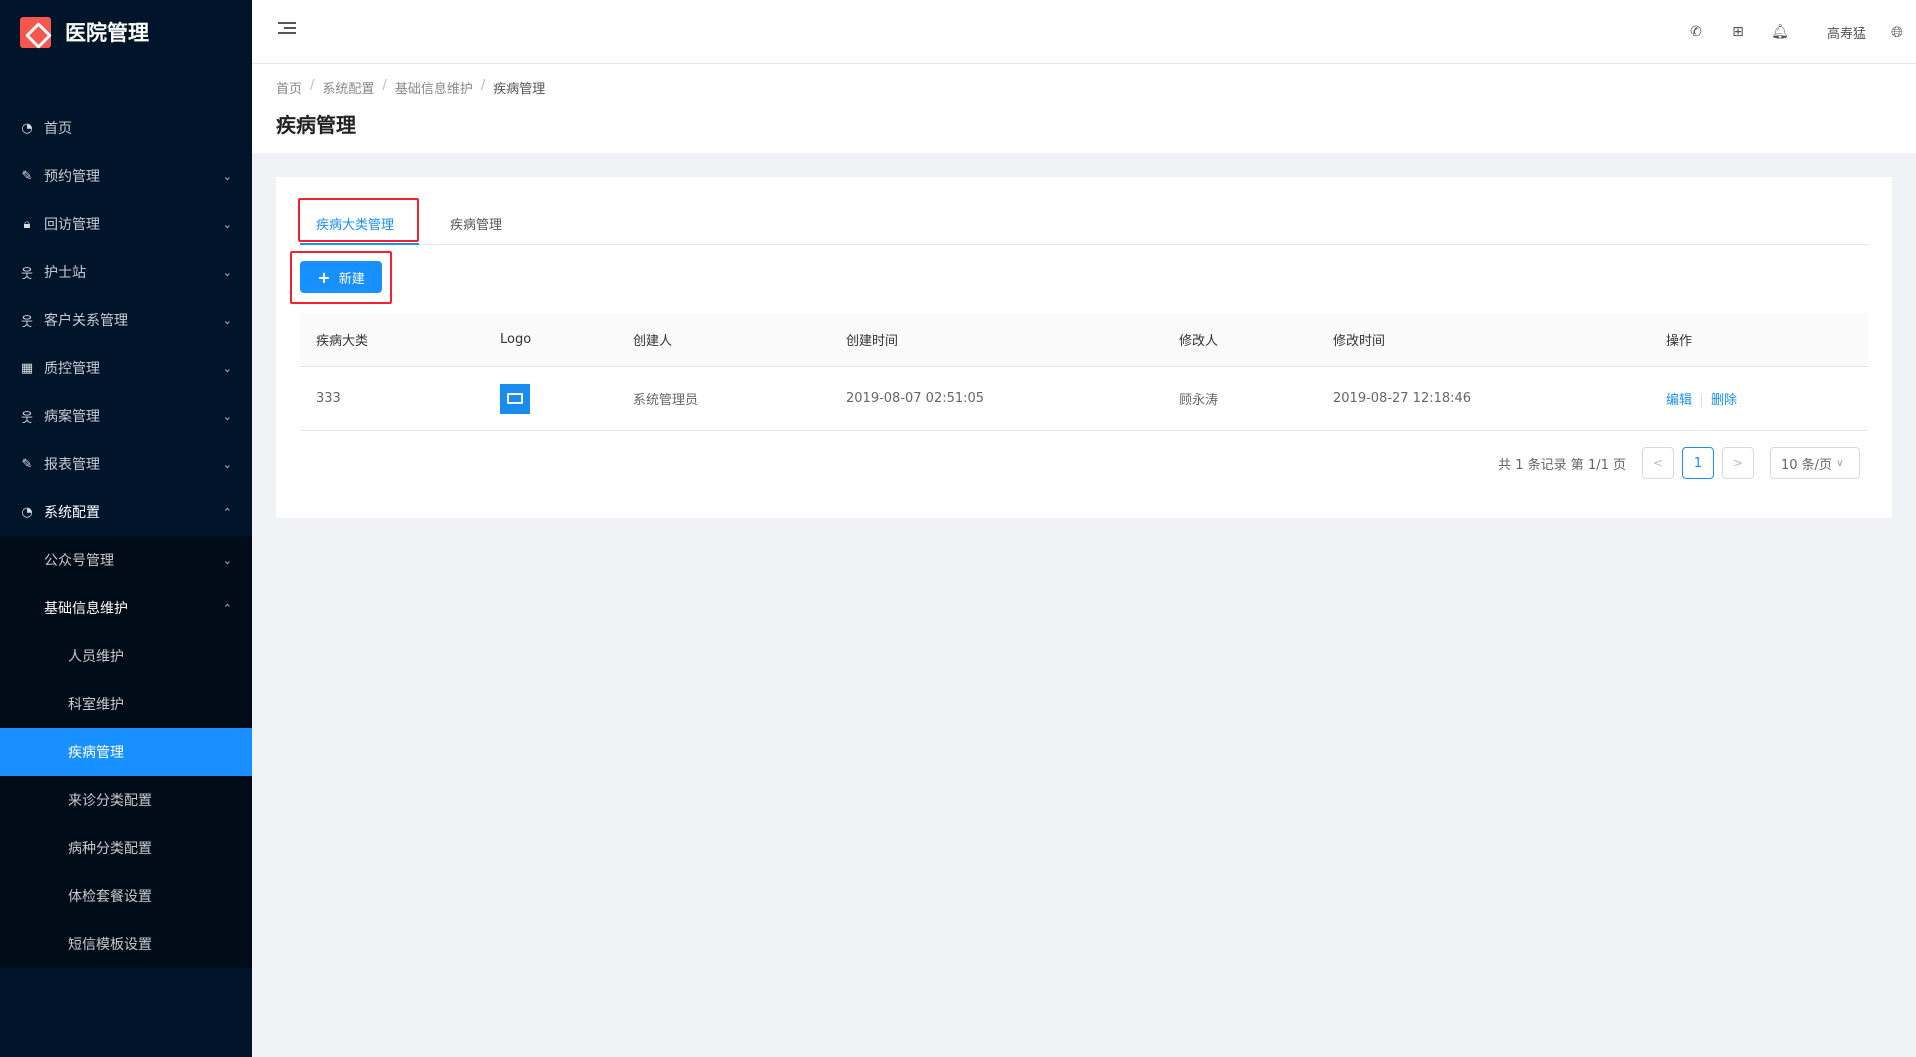 This screenshot has width=1916, height=1057. I want to click on page-size-select: 10 条/页 ∨, so click(1815, 463).